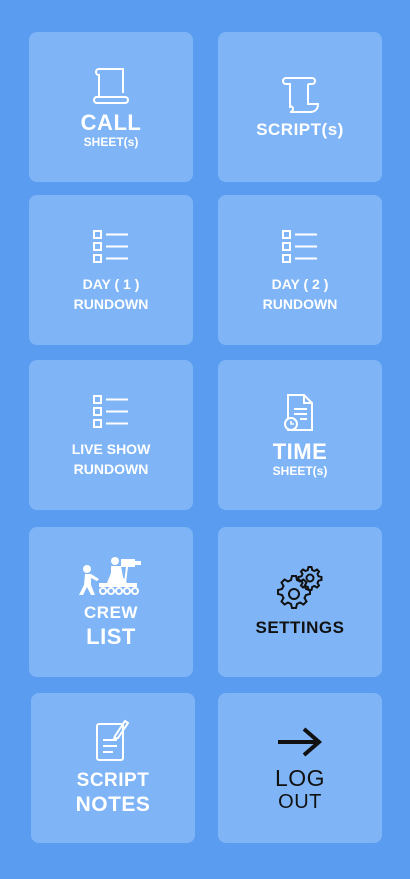 The height and width of the screenshot is (879, 410). Describe the element at coordinates (300, 284) in the screenshot. I see `day2-label: DAY ( 2 )` at that location.